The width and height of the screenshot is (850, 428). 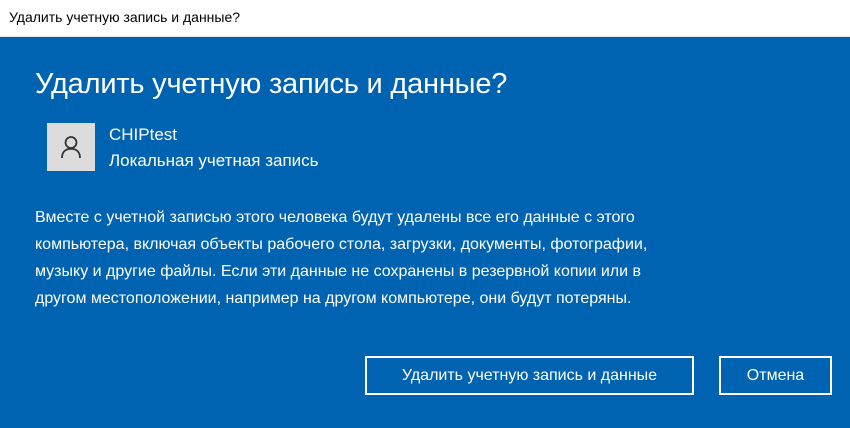 What do you see at coordinates (271, 84) in the screenshot?
I see `dialog-heading: Удалить учетную запись и данные?` at bounding box center [271, 84].